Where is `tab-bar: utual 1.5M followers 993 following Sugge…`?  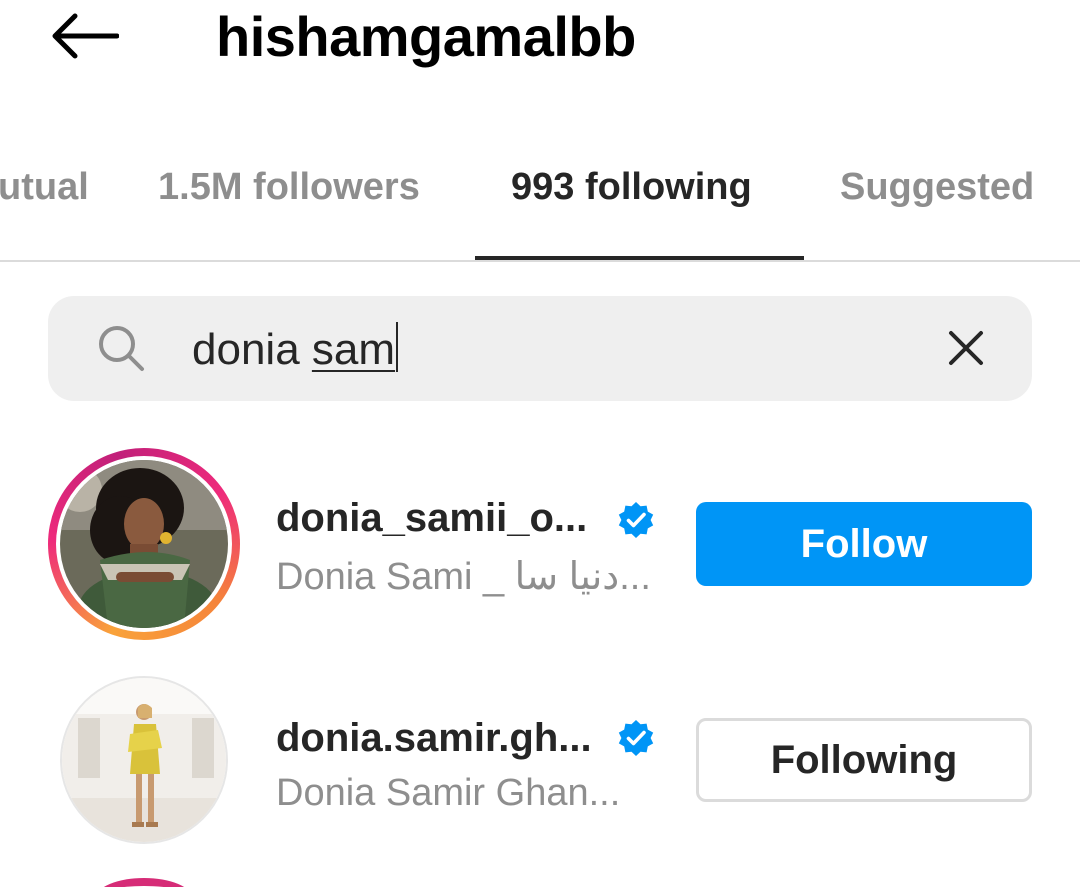
tab-bar: utual 1.5M followers 993 following Sugge… is located at coordinates (540, 201).